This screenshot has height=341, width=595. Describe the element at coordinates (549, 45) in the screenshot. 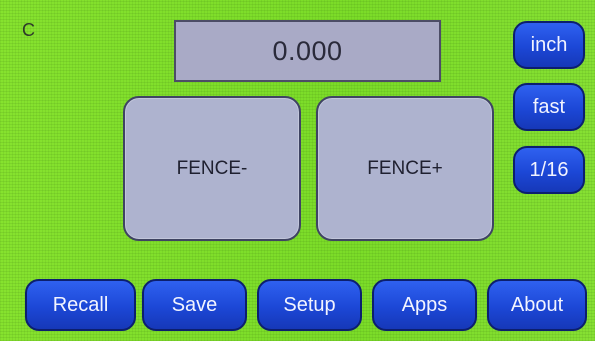

I see `units-button: inch` at that location.